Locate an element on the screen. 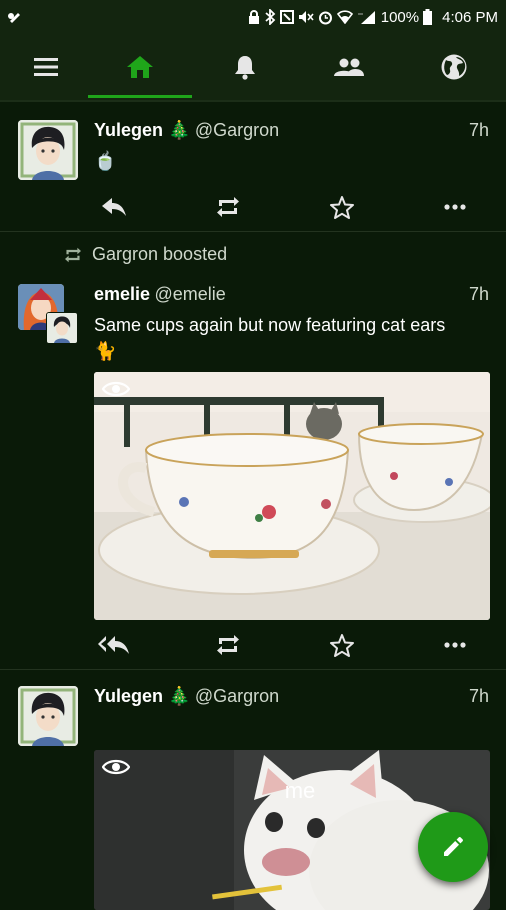 The image size is (506, 910). boosted-by: Gargron boosted is located at coordinates (145, 254).